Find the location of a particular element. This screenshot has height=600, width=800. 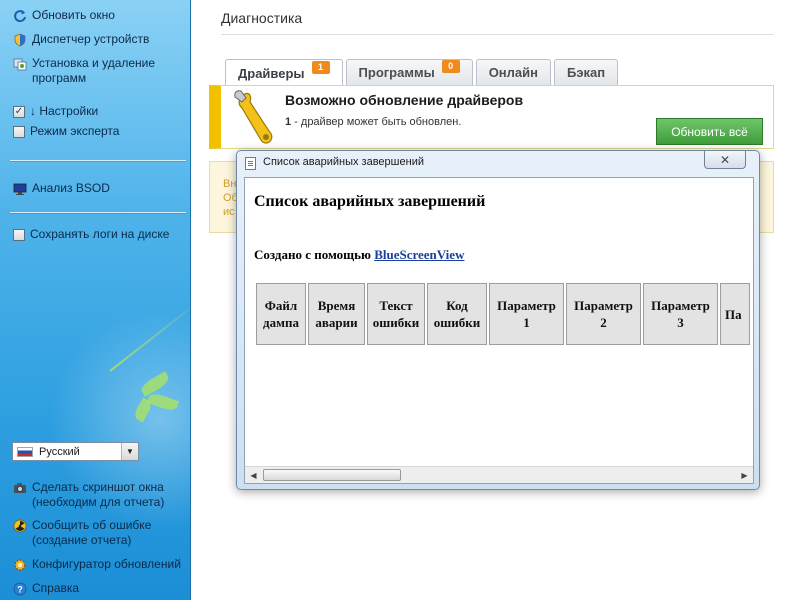

sidebar-item-save-logs: Сохранять логи на диске is located at coordinates (100, 234).